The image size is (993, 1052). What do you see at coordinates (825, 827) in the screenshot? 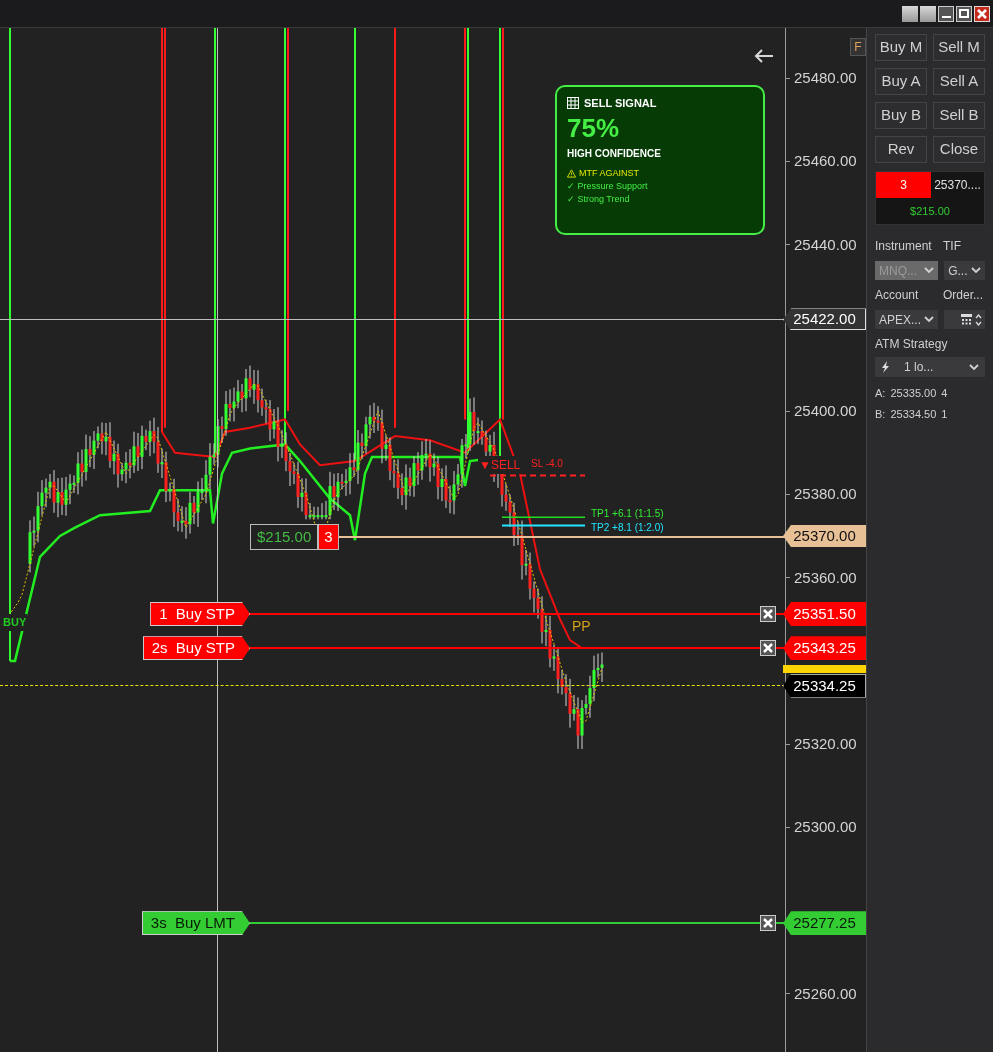
I see `price-axis-label: 25300.00` at bounding box center [825, 827].